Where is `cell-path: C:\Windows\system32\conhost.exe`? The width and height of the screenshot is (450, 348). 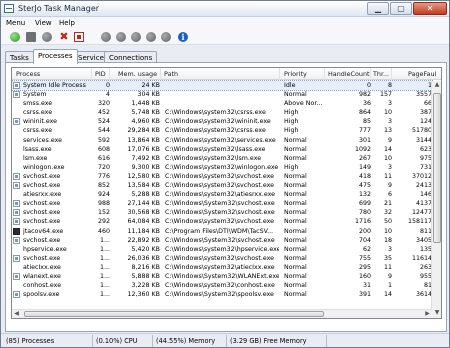 cell-path: C:\Windows\system32\conhost.exe is located at coordinates (220, 286).